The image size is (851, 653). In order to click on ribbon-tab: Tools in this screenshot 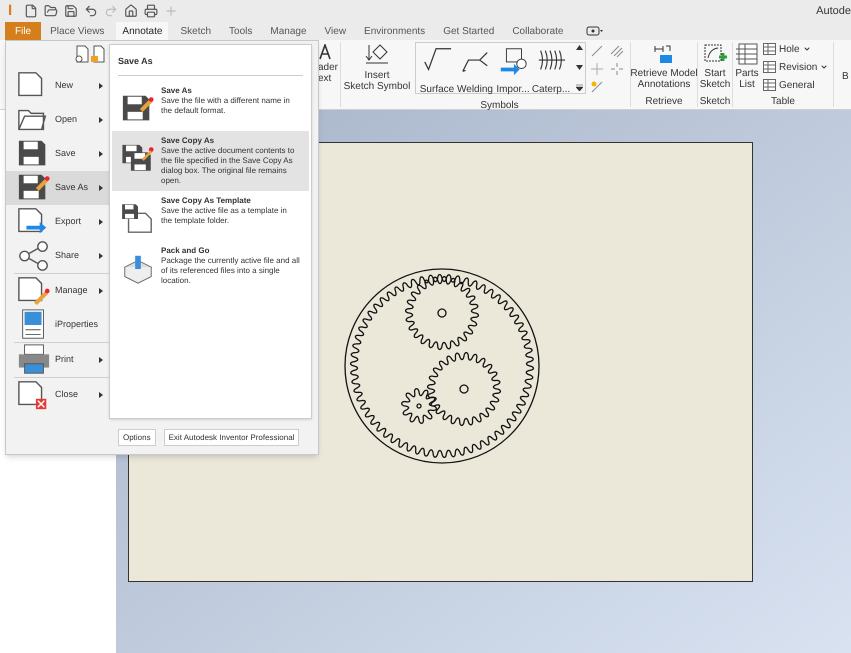, I will do `click(240, 31)`.